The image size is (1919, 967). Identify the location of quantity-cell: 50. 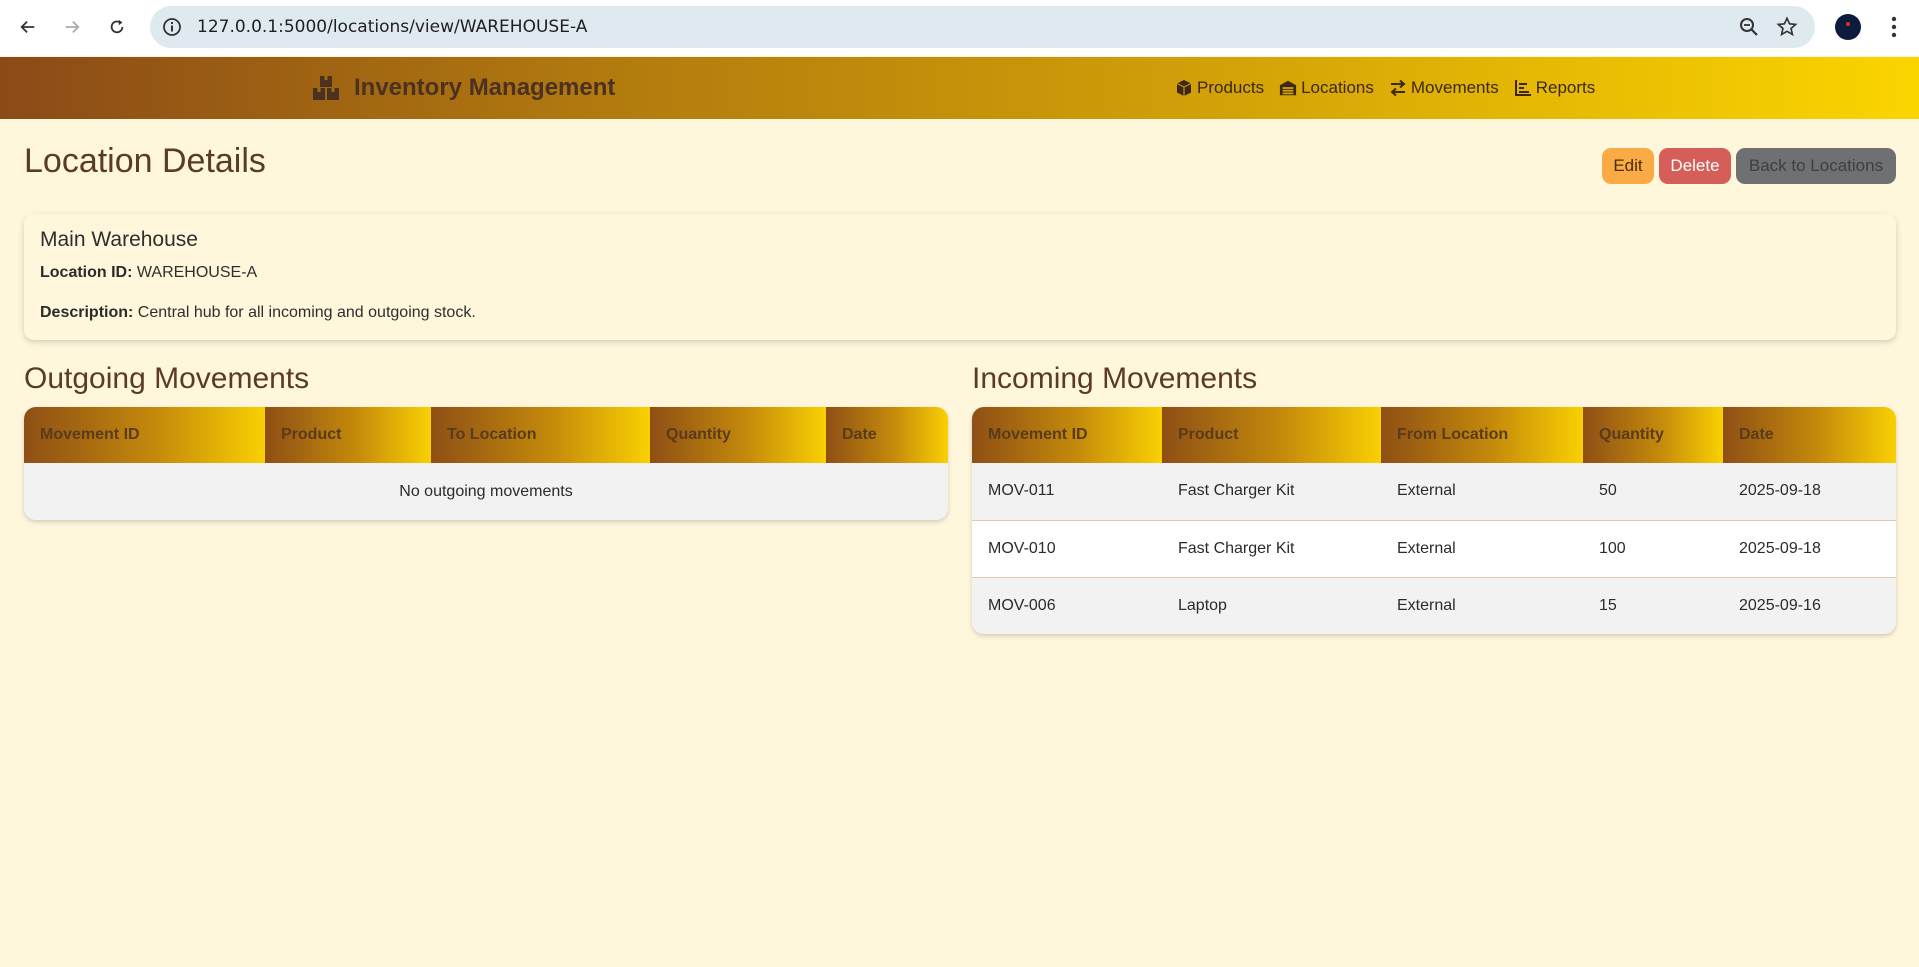
(1653, 491).